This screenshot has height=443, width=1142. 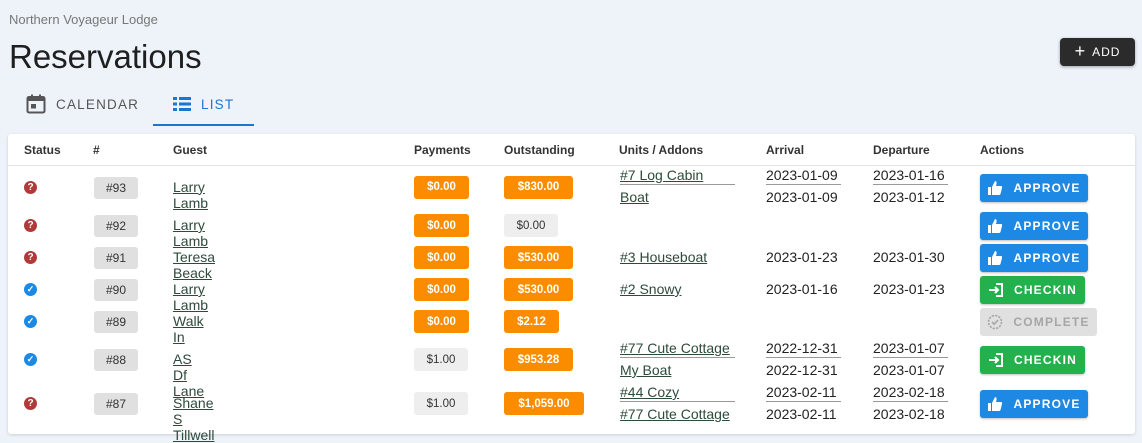 I want to click on id-cell: #91, so click(x=116, y=258).